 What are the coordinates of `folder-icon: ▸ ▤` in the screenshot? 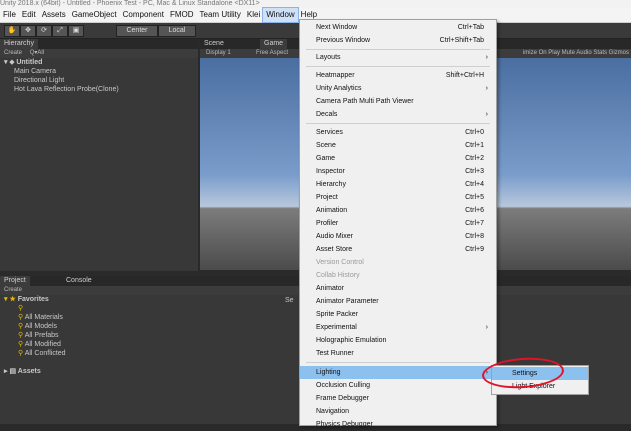 It's located at (11, 371).